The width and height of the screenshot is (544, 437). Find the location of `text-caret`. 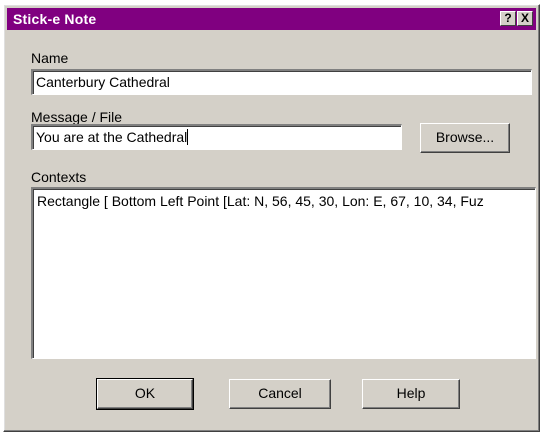

text-caret is located at coordinates (188, 137).